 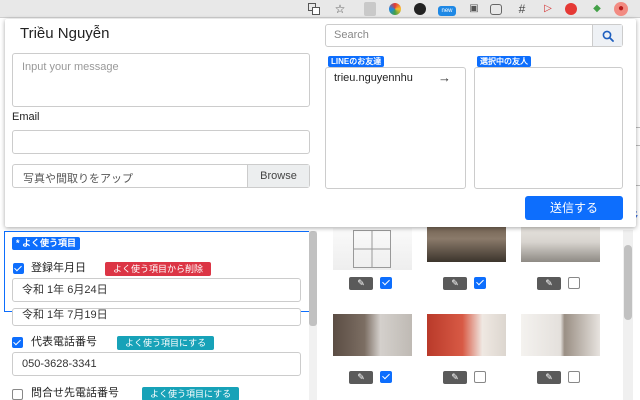 What do you see at coordinates (313, 278) in the screenshot?
I see `form-scrollbar-thumb` at bounding box center [313, 278].